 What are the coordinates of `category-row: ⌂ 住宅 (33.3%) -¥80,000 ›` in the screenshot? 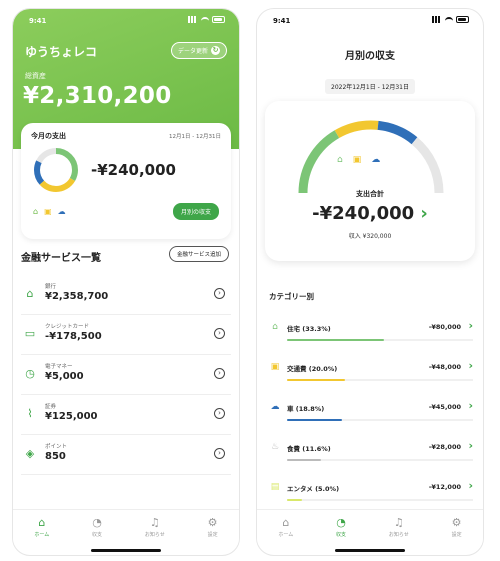 It's located at (370, 335).